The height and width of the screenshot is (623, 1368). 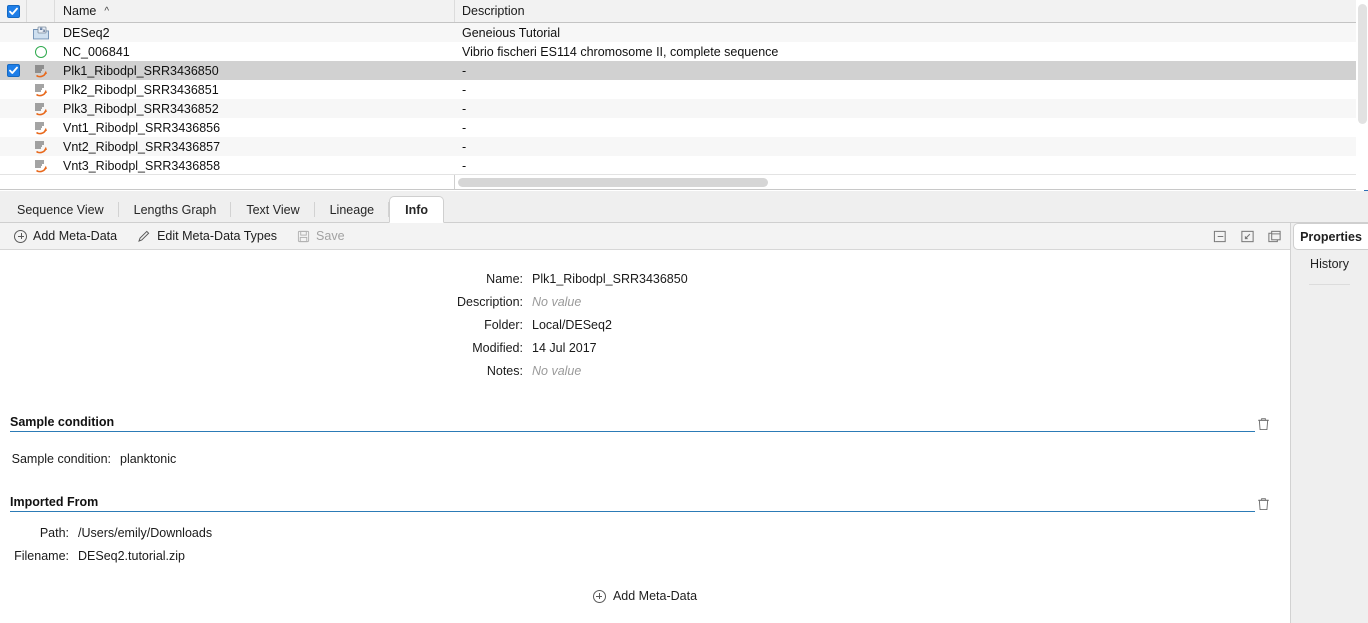 What do you see at coordinates (60, 209) in the screenshot?
I see `tab-sequence-view: Sequence View` at bounding box center [60, 209].